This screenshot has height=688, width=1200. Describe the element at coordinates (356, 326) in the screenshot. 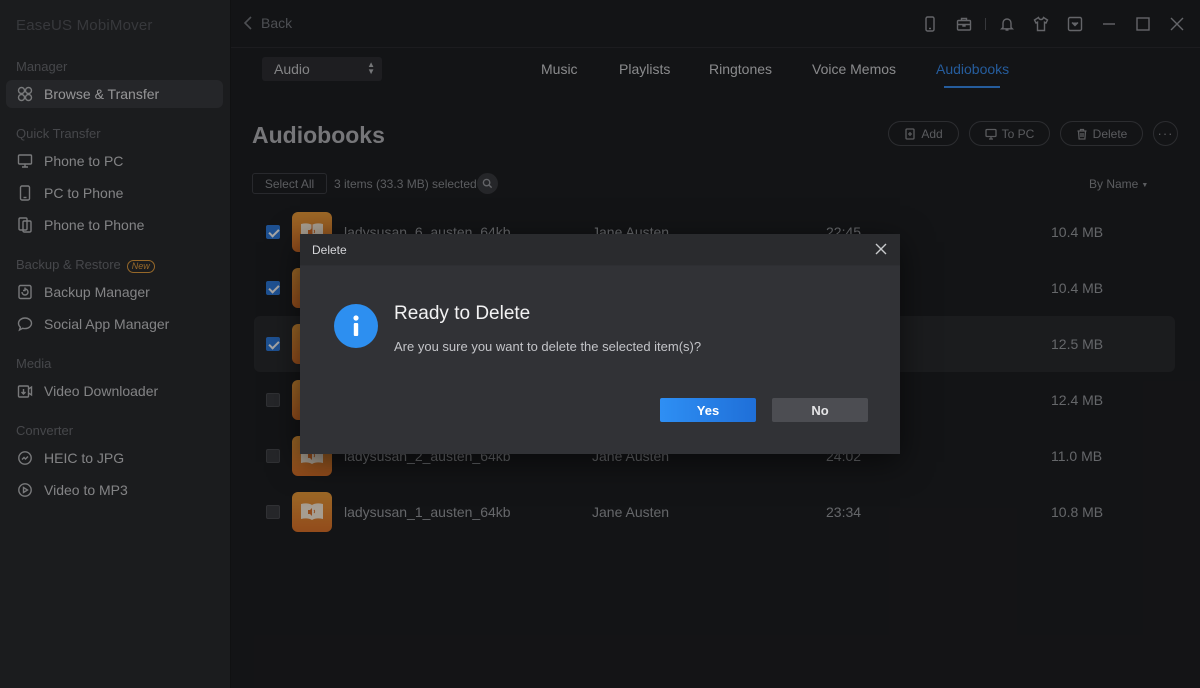

I see `info-icon` at that location.